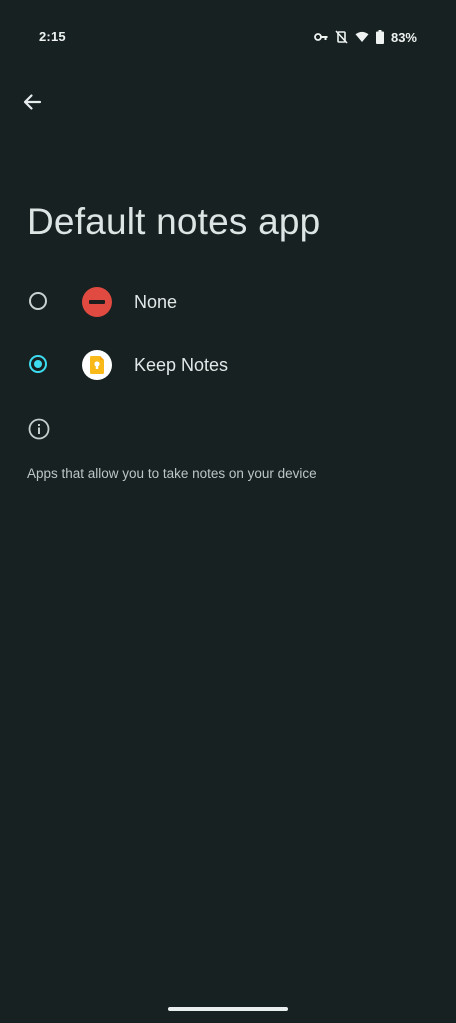  I want to click on status-bar: 2:15 83%, so click(228, 30).